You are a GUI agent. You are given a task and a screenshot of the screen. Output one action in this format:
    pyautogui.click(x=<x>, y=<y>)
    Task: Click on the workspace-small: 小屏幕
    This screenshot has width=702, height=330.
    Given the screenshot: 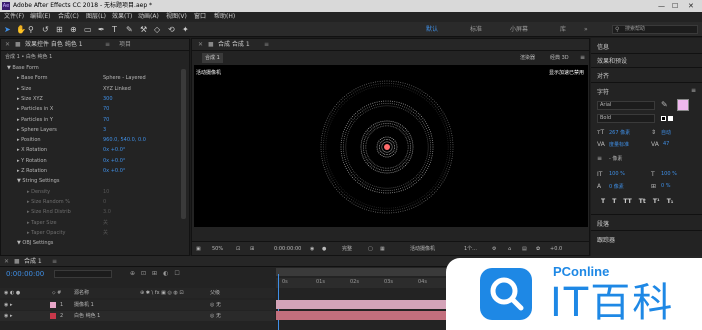 What is the action you would take?
    pyautogui.click(x=519, y=29)
    